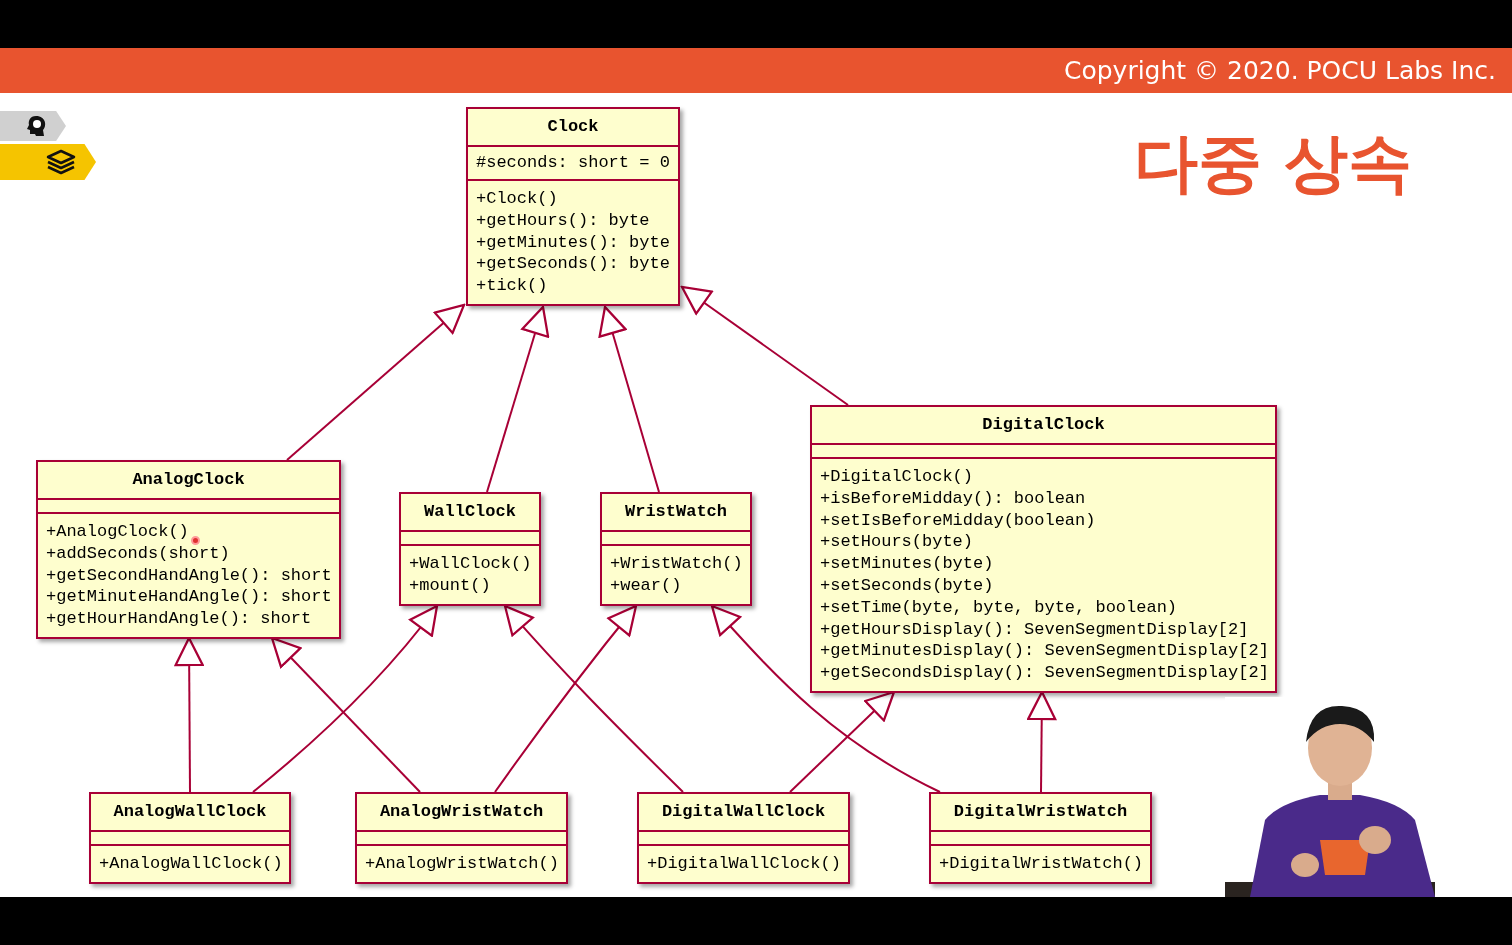 Image resolution: width=1512 pixels, height=945 pixels. What do you see at coordinates (676, 564) in the screenshot?
I see `class-method: +WristWatch()` at bounding box center [676, 564].